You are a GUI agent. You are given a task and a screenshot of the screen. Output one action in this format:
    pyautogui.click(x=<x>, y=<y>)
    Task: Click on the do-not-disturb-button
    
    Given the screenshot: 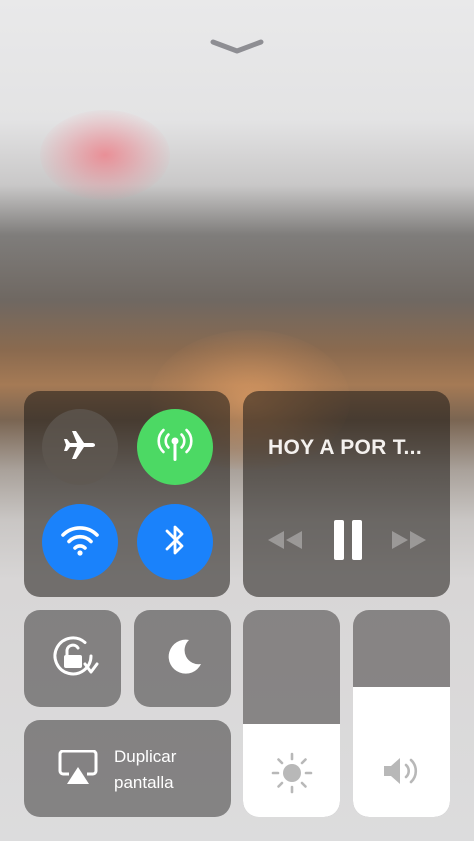 What is the action you would take?
    pyautogui.click(x=182, y=658)
    